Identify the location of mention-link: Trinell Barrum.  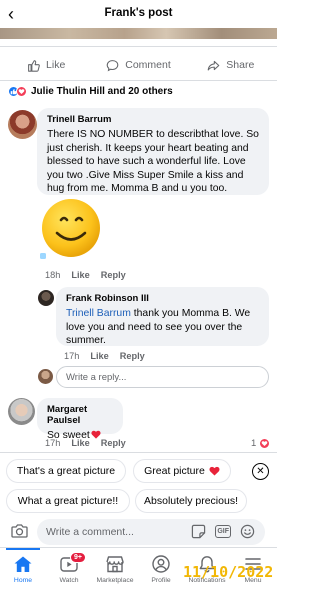
(98, 313).